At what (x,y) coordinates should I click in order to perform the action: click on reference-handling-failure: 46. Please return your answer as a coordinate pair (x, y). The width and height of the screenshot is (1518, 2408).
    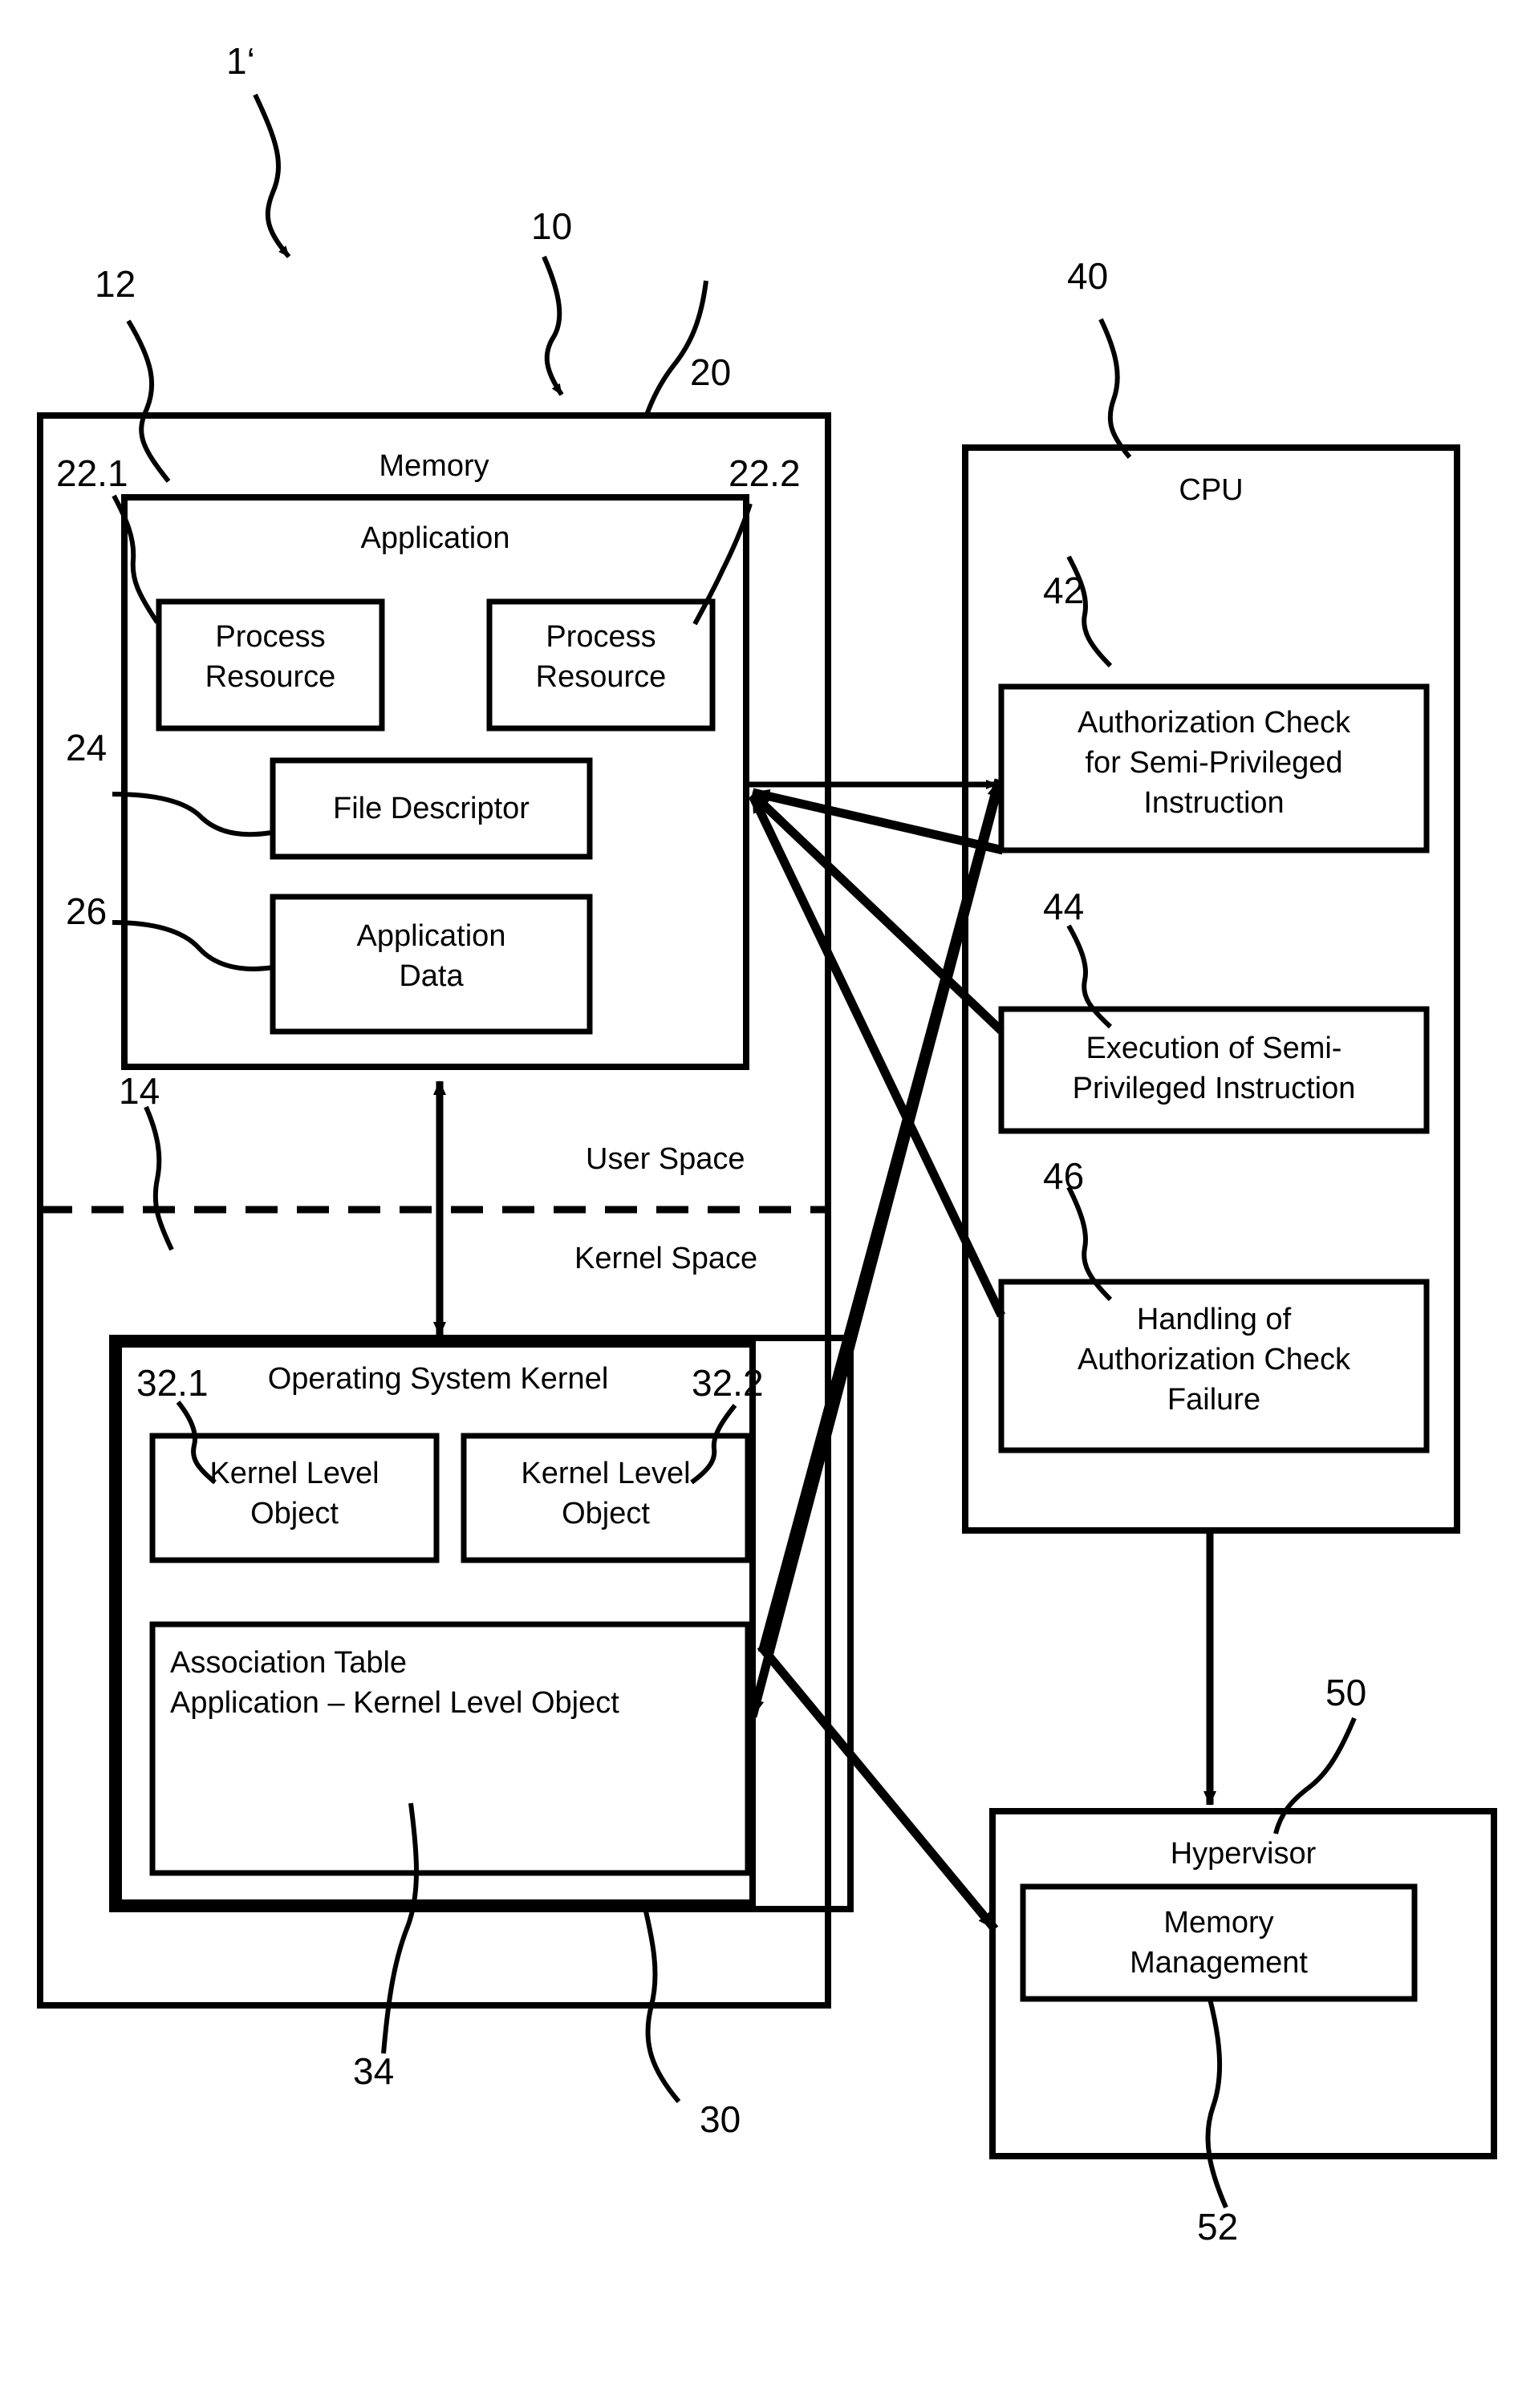
    Looking at the image, I should click on (1064, 1176).